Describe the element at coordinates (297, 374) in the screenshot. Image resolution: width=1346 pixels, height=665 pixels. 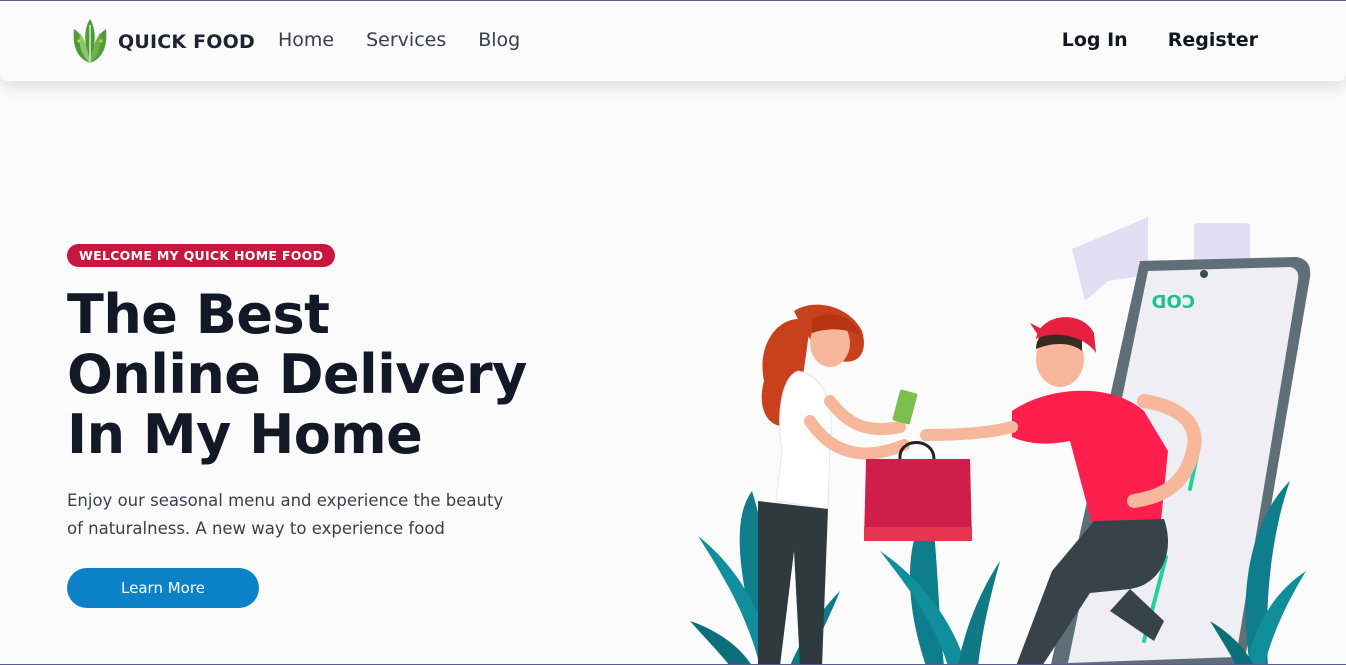
I see `hero-title: The Best Online Delivery In My Home` at that location.